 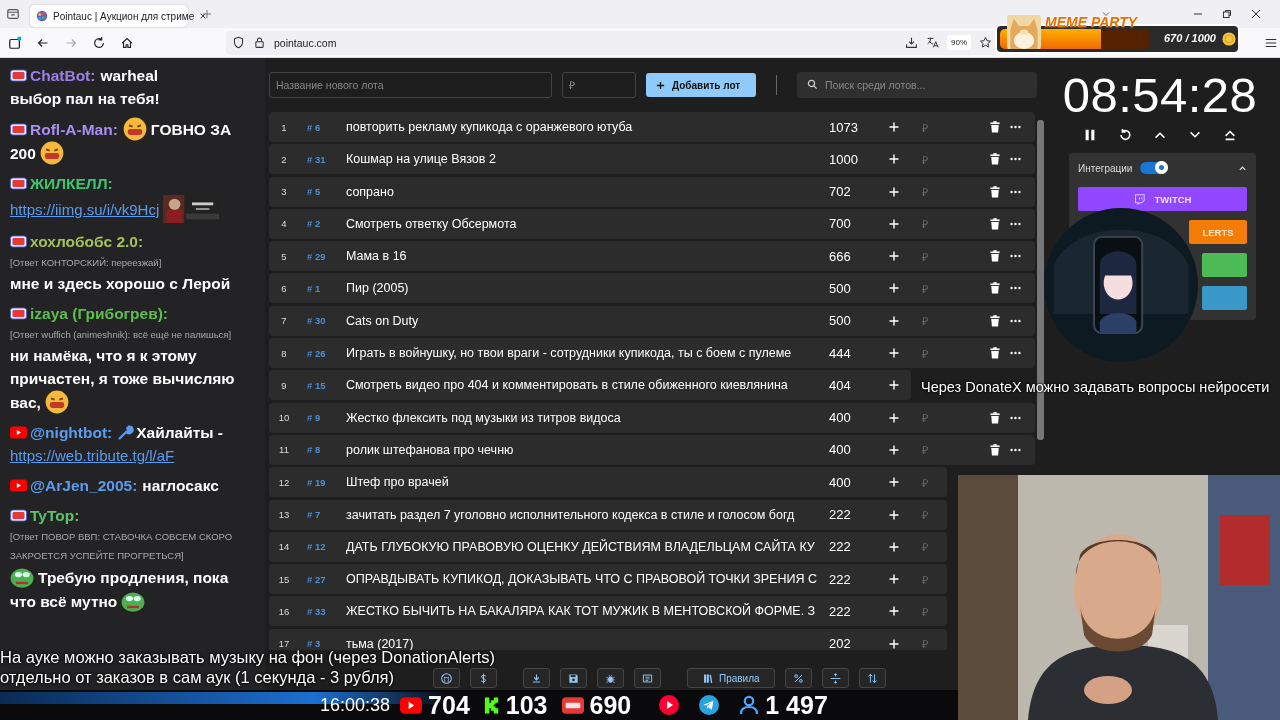 I want to click on list-button, so click(x=647, y=678).